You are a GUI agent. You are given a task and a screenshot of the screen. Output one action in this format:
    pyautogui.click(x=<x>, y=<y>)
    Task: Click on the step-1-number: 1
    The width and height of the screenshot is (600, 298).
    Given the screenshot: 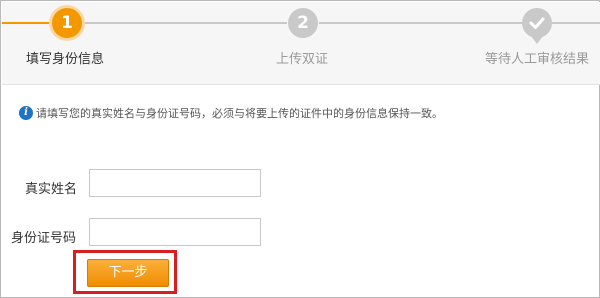 What is the action you would take?
    pyautogui.click(x=67, y=23)
    